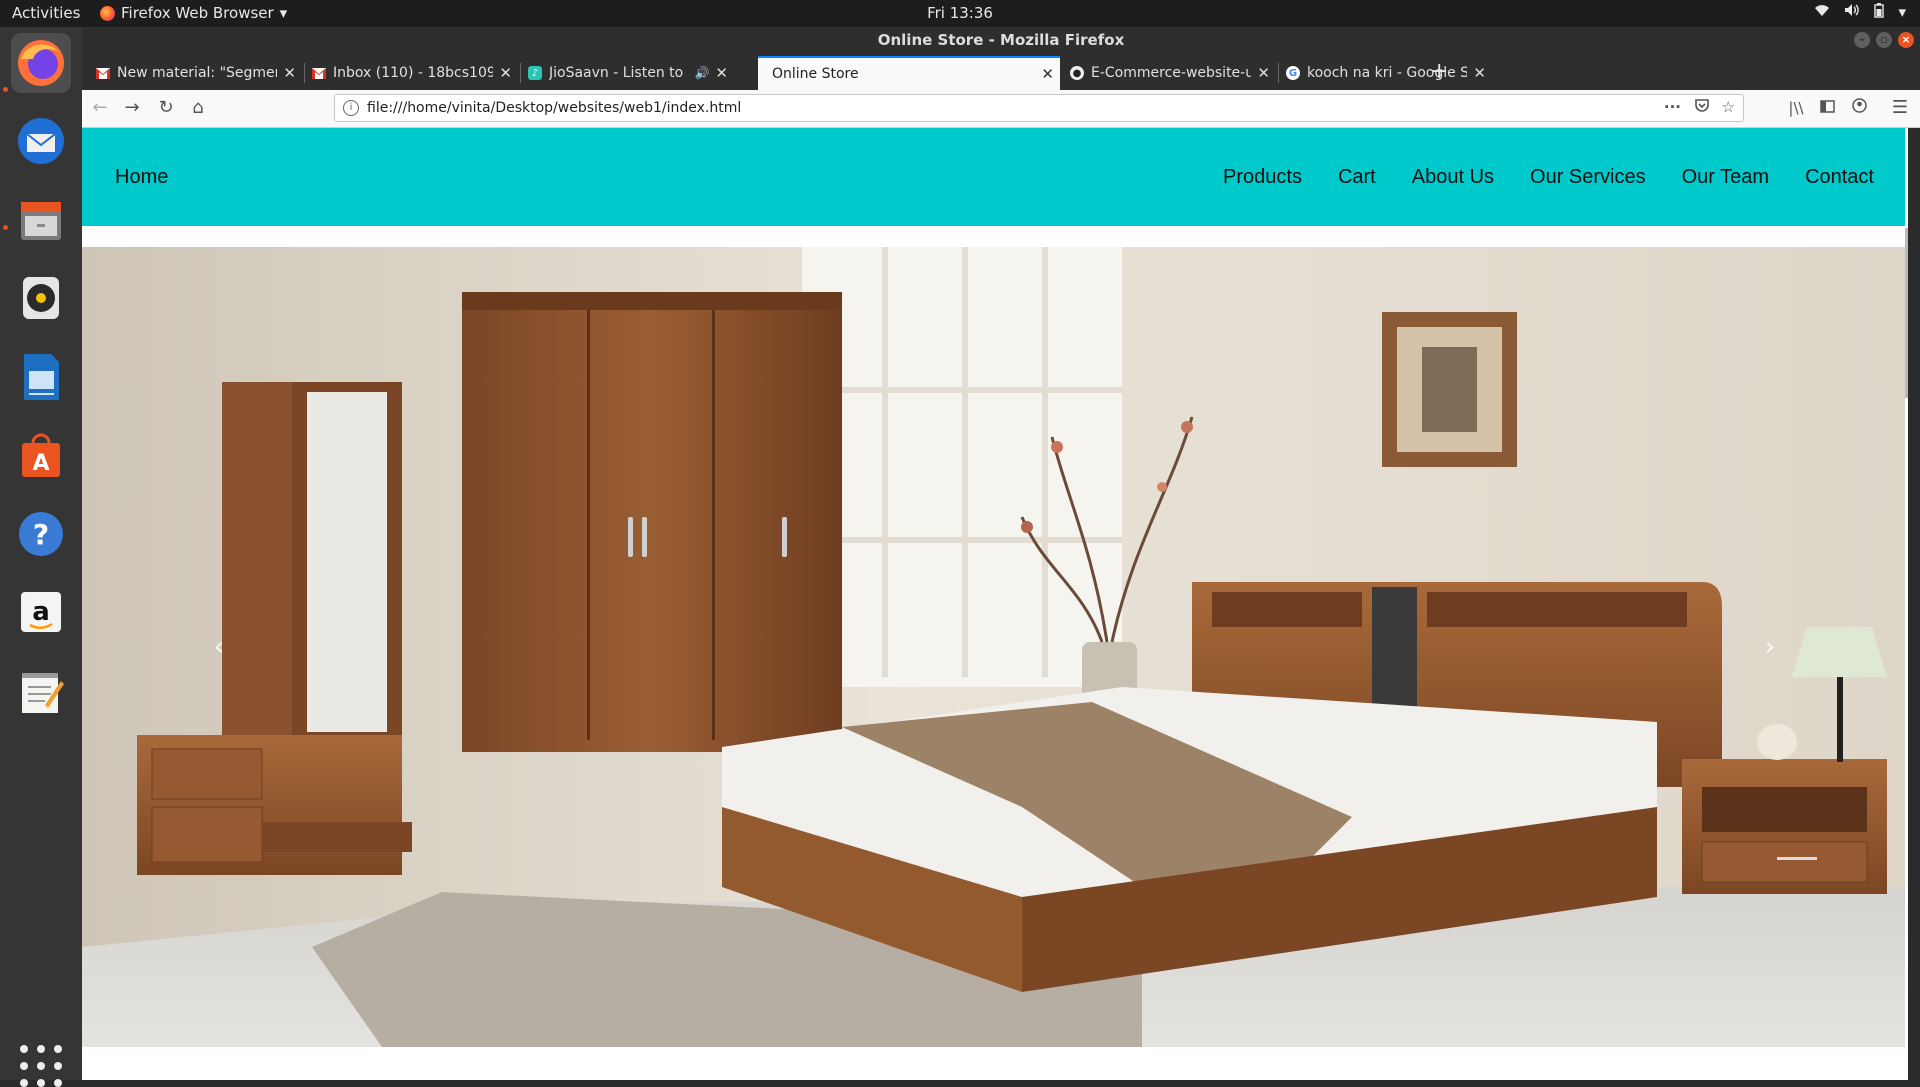 The width and height of the screenshot is (1920, 1087). I want to click on caret-down-icon: ▾, so click(283, 13).